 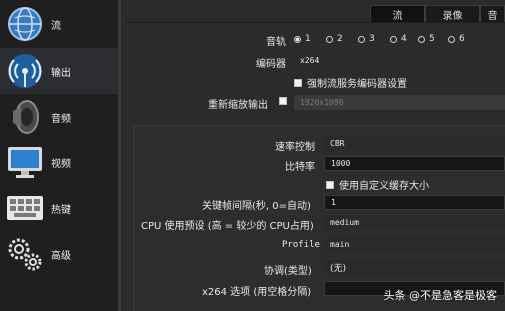 What do you see at coordinates (399, 102) in the screenshot?
I see `rescale-resolution-select: 1920x1080` at bounding box center [399, 102].